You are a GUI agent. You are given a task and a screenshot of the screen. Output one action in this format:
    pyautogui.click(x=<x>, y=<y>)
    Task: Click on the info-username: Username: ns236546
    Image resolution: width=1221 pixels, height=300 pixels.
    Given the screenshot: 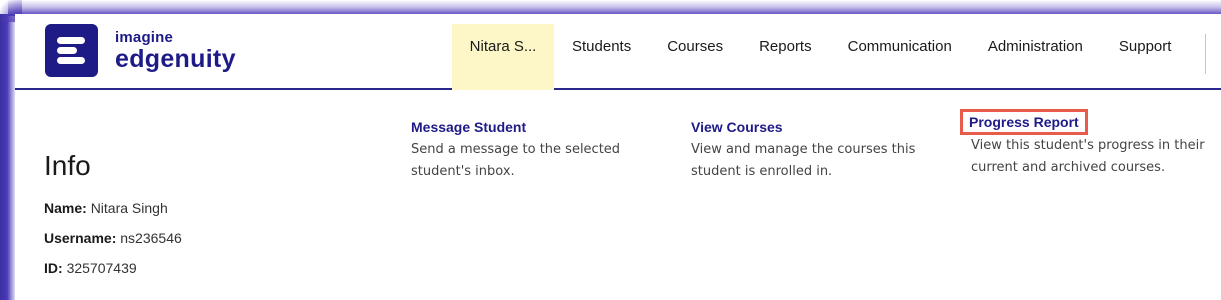 What is the action you would take?
    pyautogui.click(x=113, y=238)
    